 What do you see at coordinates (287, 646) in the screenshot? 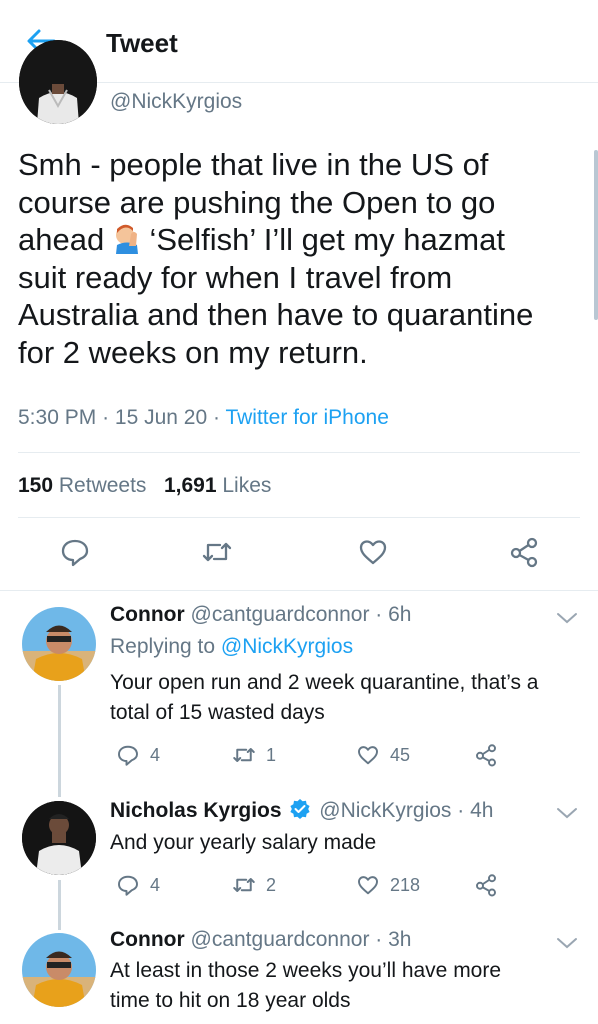
I see `replying-mention: @NickKyrgios` at bounding box center [287, 646].